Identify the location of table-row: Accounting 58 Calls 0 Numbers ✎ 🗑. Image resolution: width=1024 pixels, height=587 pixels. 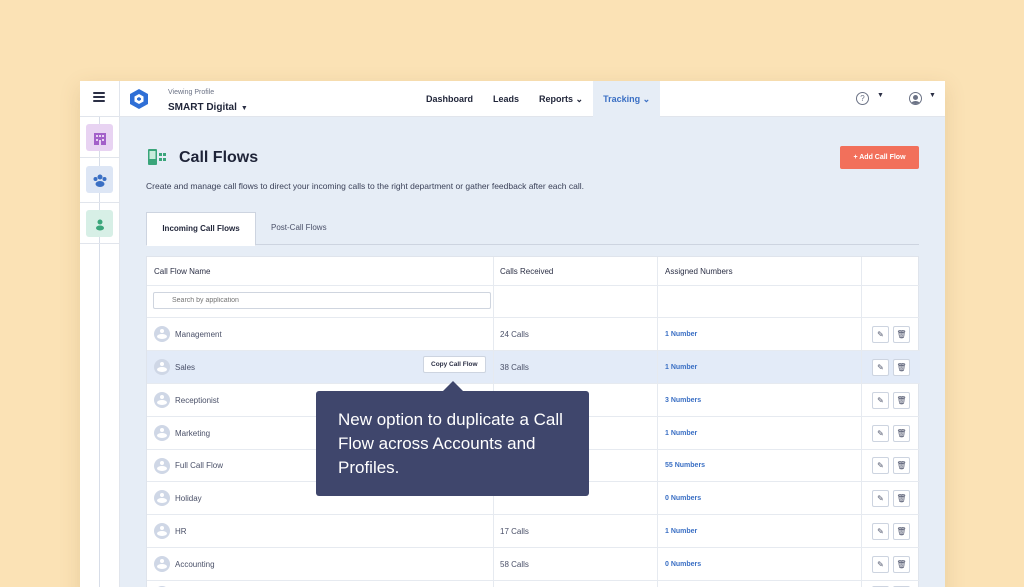
(533, 564).